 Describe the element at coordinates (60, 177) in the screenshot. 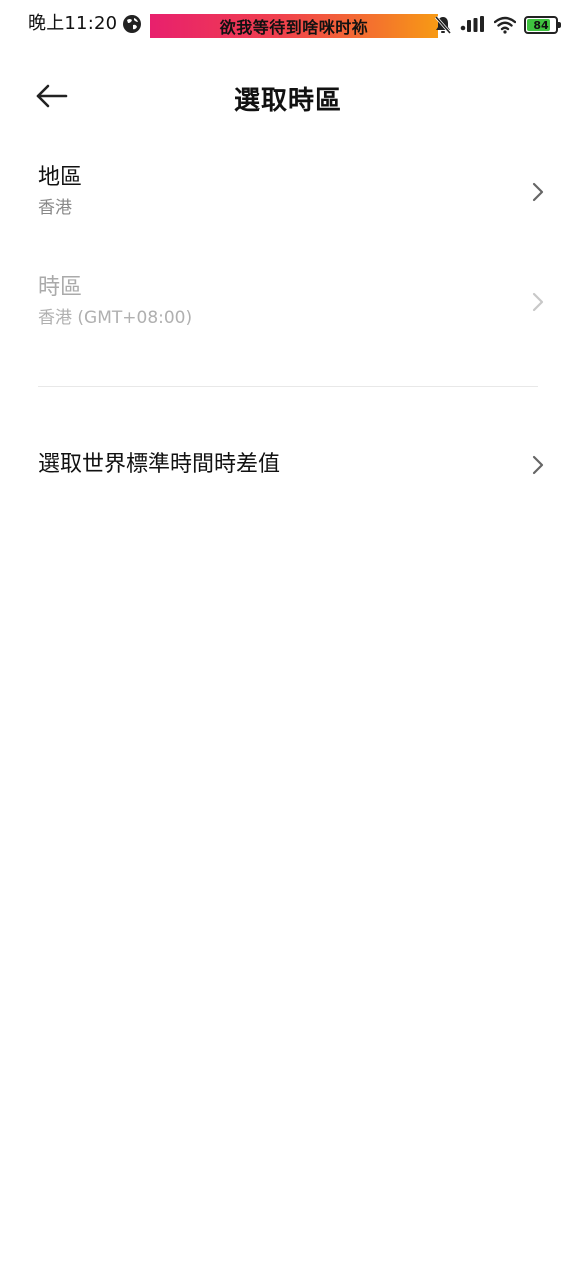

I see `region-title: 地區` at that location.